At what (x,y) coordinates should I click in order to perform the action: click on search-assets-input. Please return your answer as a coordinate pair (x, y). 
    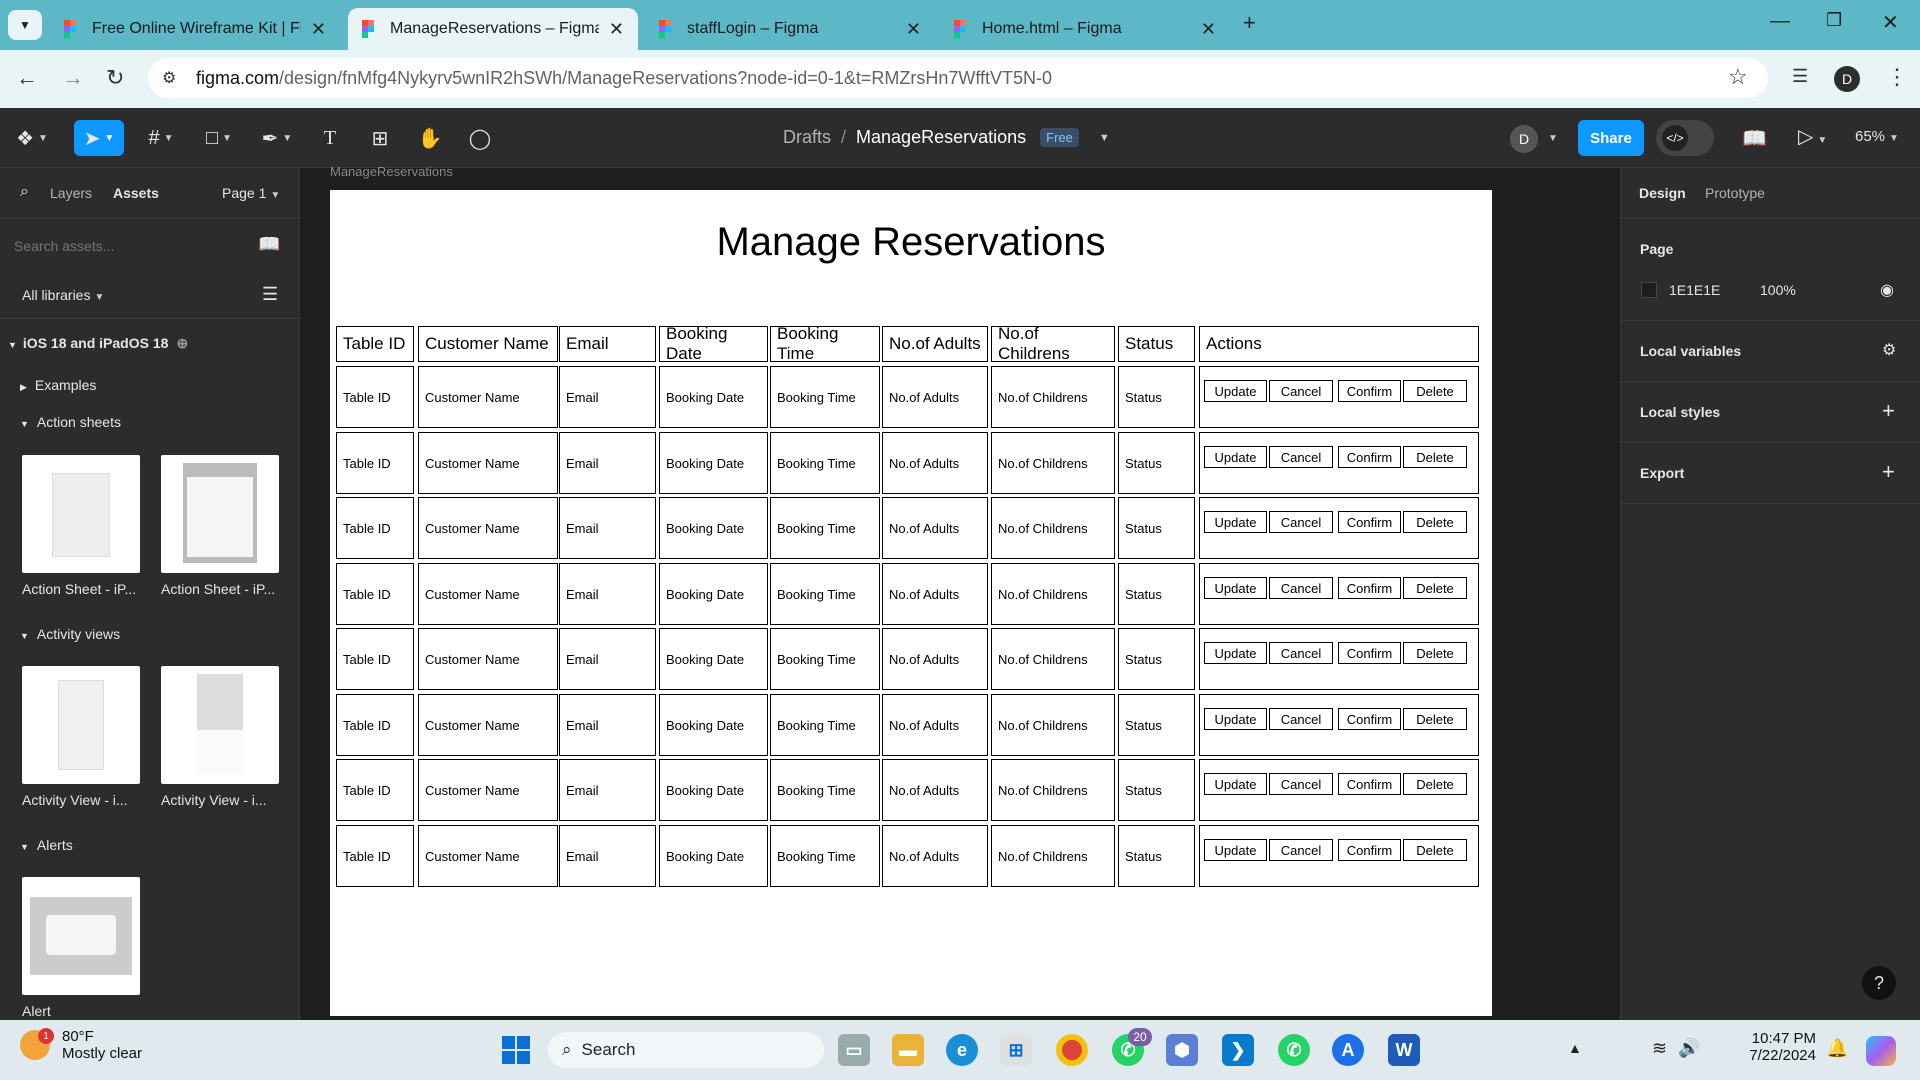
    Looking at the image, I should click on (129, 246).